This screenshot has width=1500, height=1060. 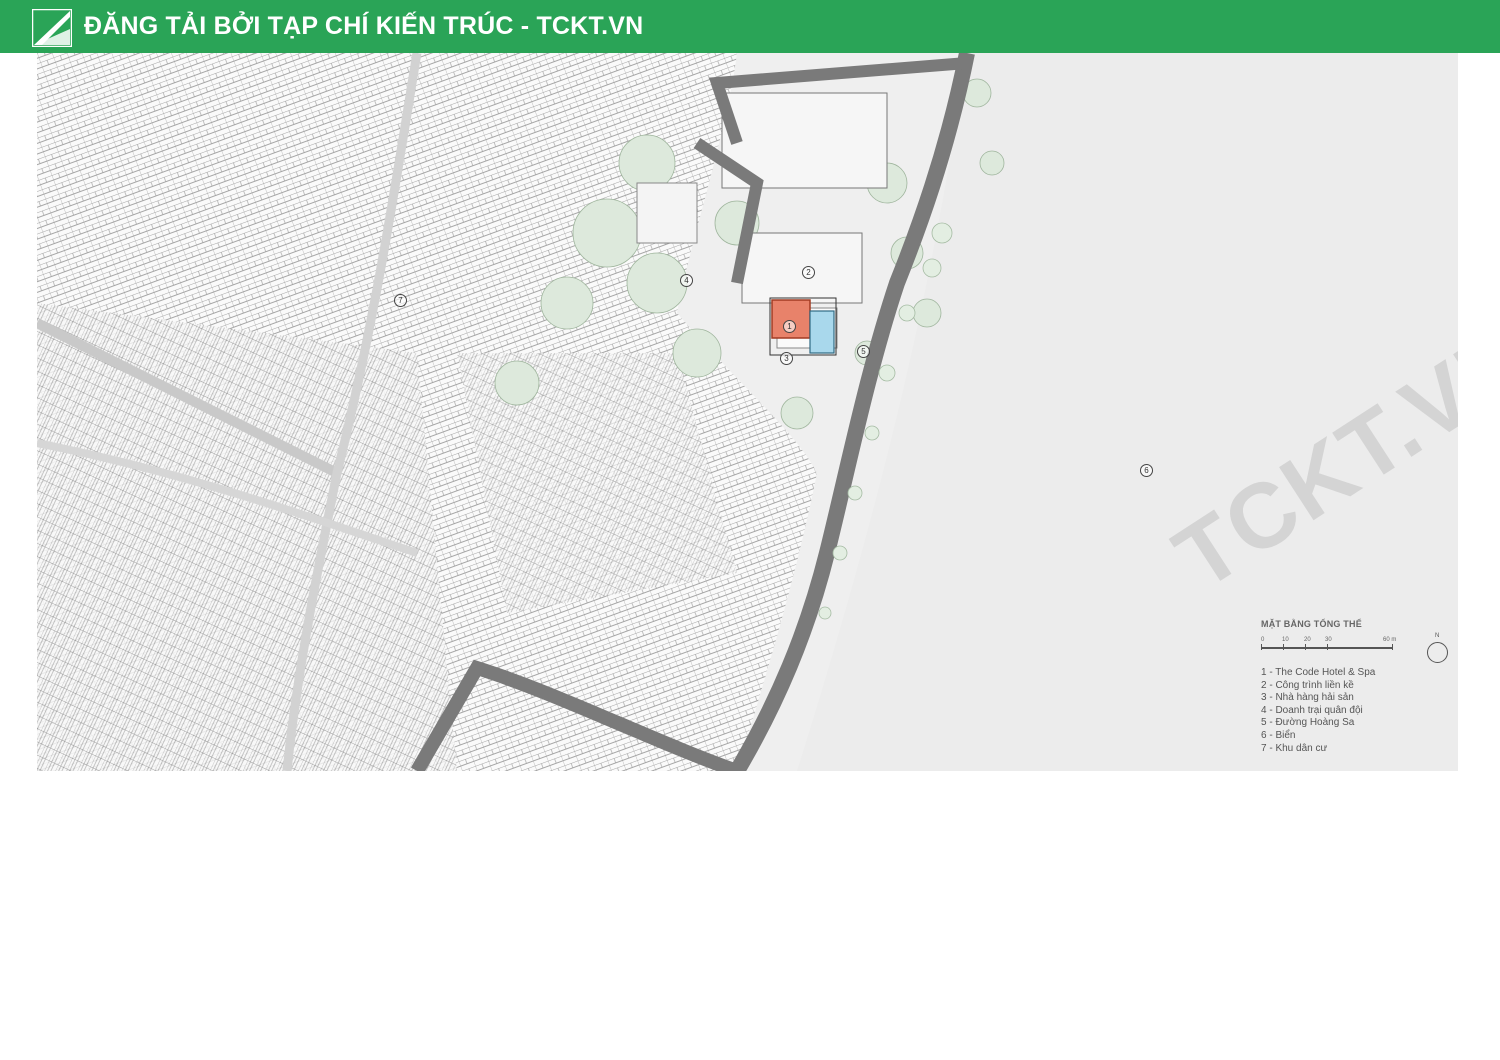 I want to click on north-arrow-icon: N, so click(x=1439, y=651).